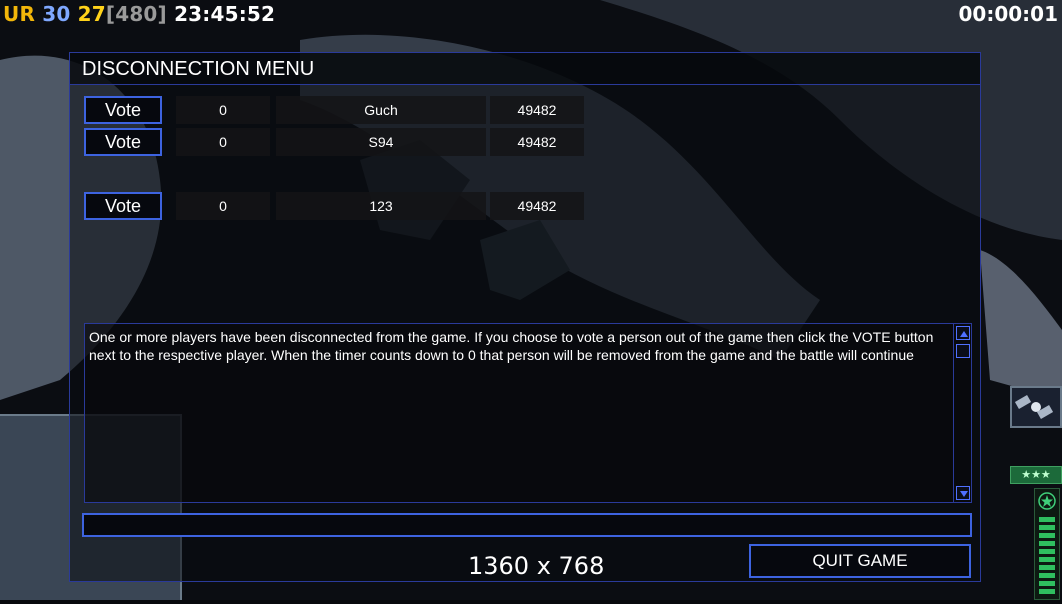 The image size is (1062, 604). What do you see at coordinates (381, 142) in the screenshot?
I see `player-name: S94` at bounding box center [381, 142].